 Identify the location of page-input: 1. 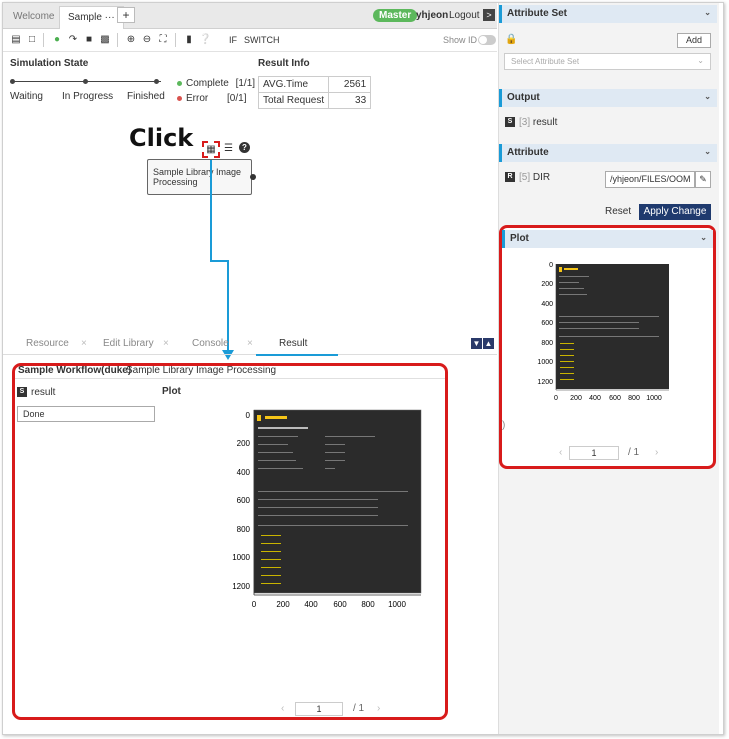
(594, 453).